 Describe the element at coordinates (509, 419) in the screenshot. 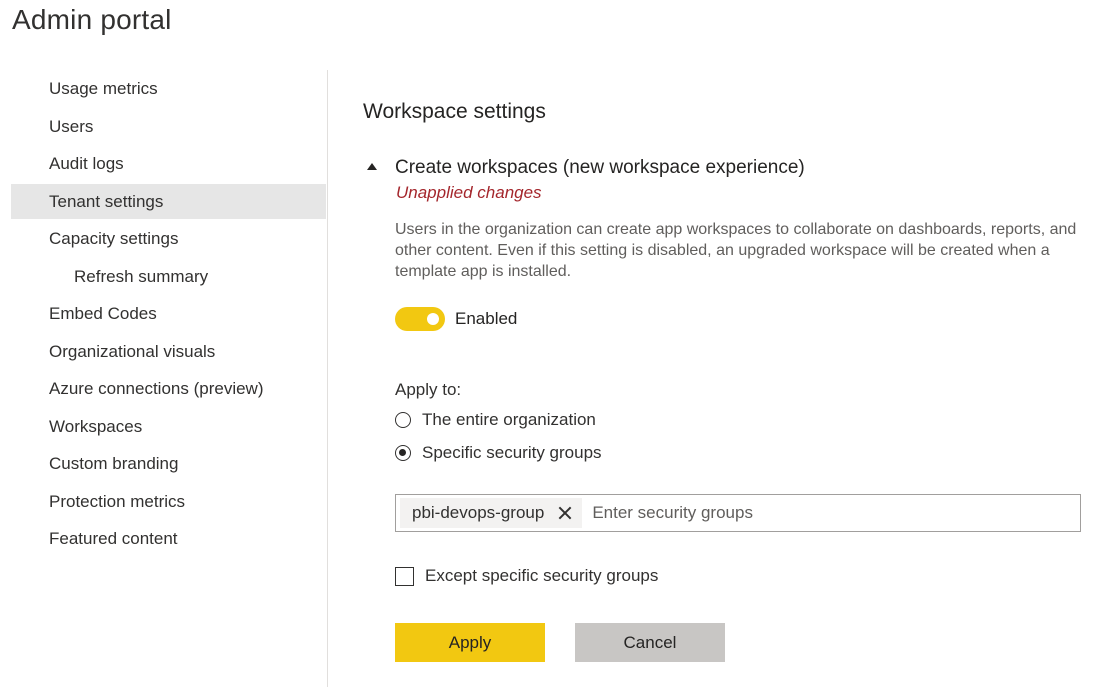

I see `radio-label: The entire organization` at that location.